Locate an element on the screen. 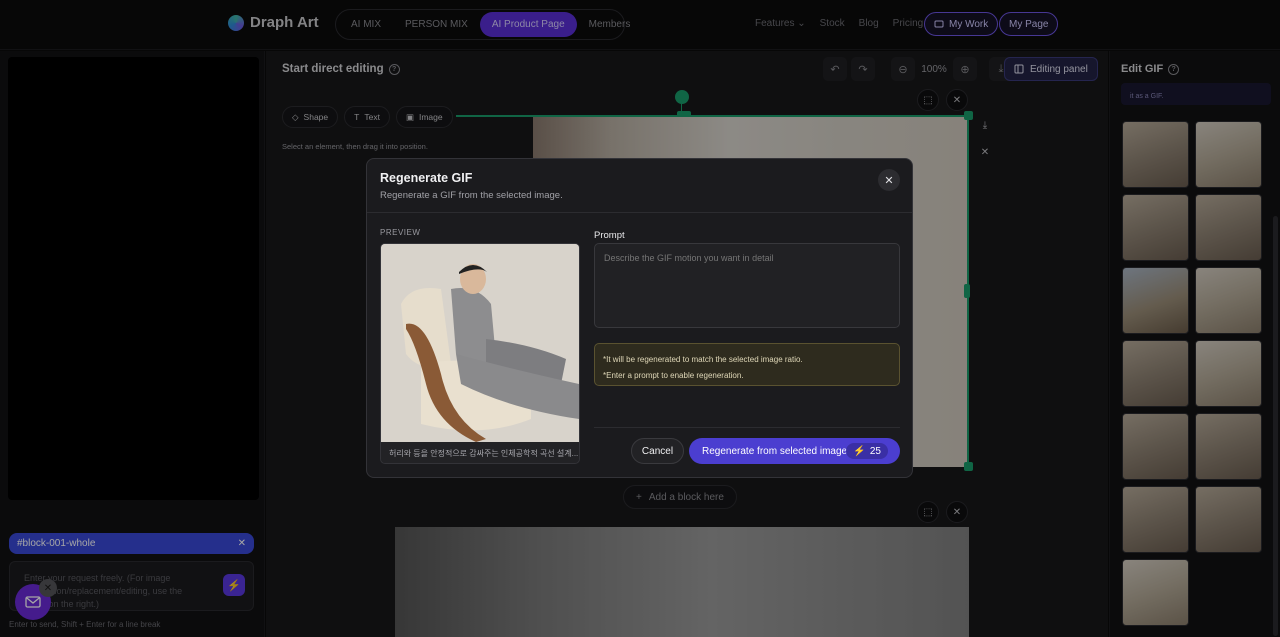  cancel-button: Cancel is located at coordinates (657, 451).